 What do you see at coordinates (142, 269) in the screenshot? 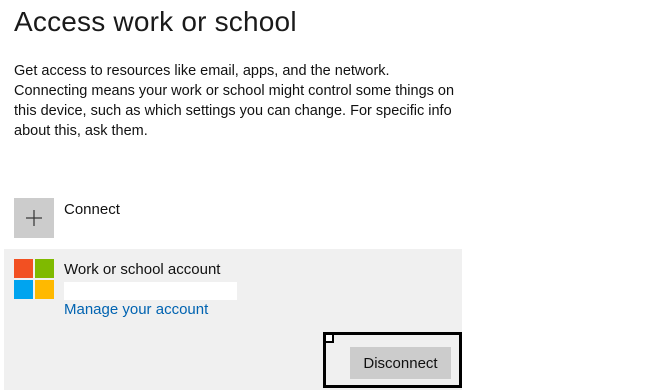
I see `account-name: Work or school account` at bounding box center [142, 269].